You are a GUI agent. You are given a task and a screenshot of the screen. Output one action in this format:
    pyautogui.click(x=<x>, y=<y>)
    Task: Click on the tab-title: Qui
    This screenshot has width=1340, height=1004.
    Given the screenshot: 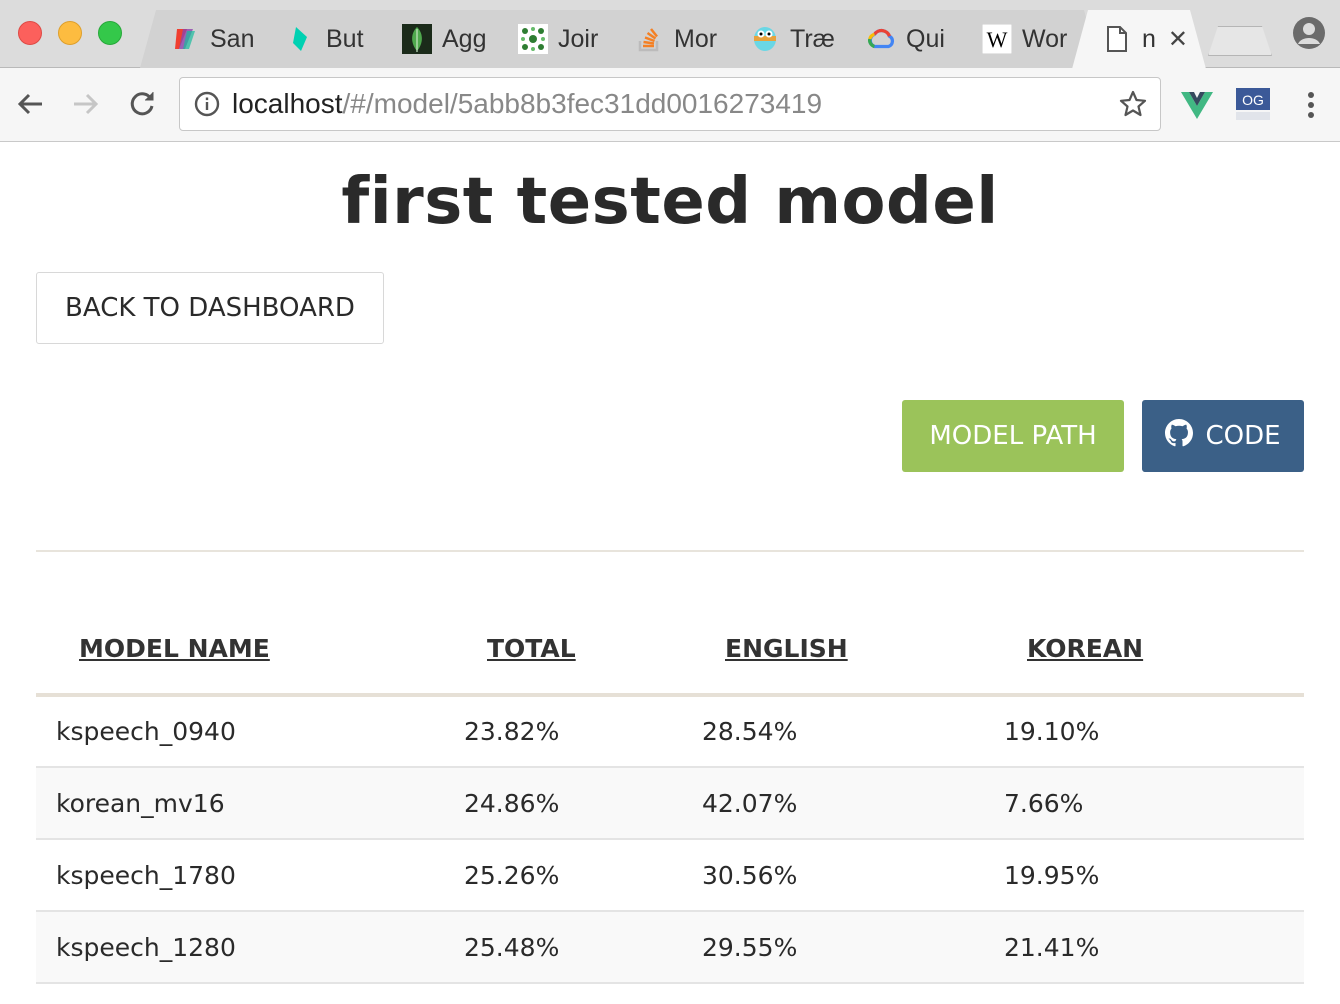 What is the action you would take?
    pyautogui.click(x=925, y=38)
    